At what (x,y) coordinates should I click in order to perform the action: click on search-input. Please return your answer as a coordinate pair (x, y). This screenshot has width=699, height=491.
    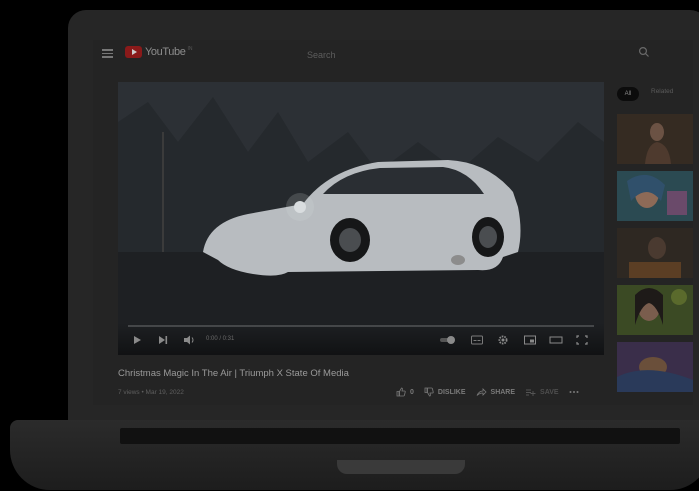
    Looking at the image, I should click on (447, 55).